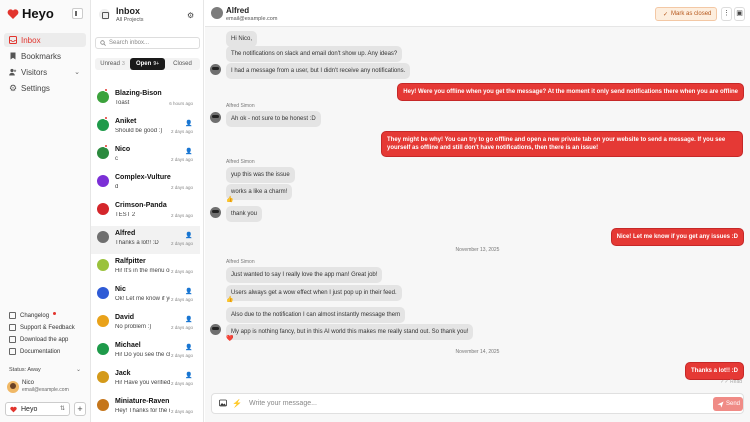 The image size is (750, 422). What do you see at coordinates (12, 315) in the screenshot?
I see `changelog-icon` at bounding box center [12, 315].